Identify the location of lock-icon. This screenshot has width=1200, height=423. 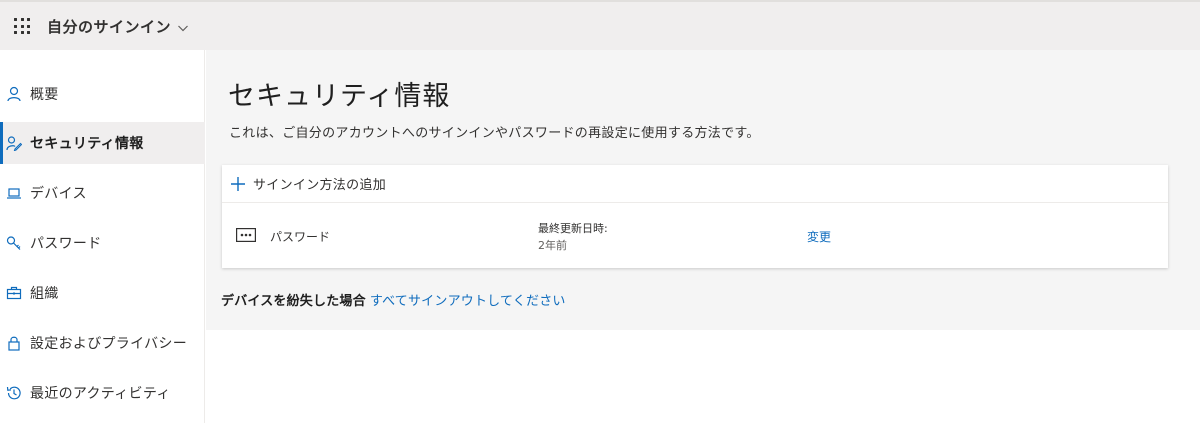
(14, 343).